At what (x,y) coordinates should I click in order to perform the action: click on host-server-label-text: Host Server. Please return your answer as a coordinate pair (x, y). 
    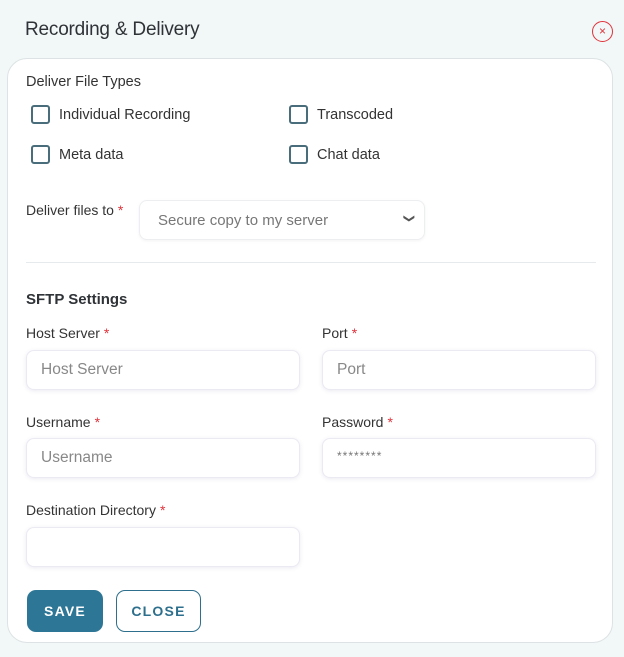
    Looking at the image, I should click on (63, 333).